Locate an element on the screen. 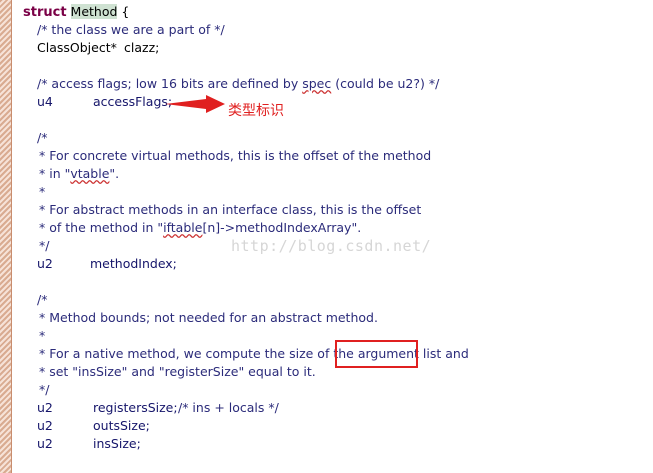  field-accessflags-line: u4 accessFlags; is located at coordinates (104, 102).